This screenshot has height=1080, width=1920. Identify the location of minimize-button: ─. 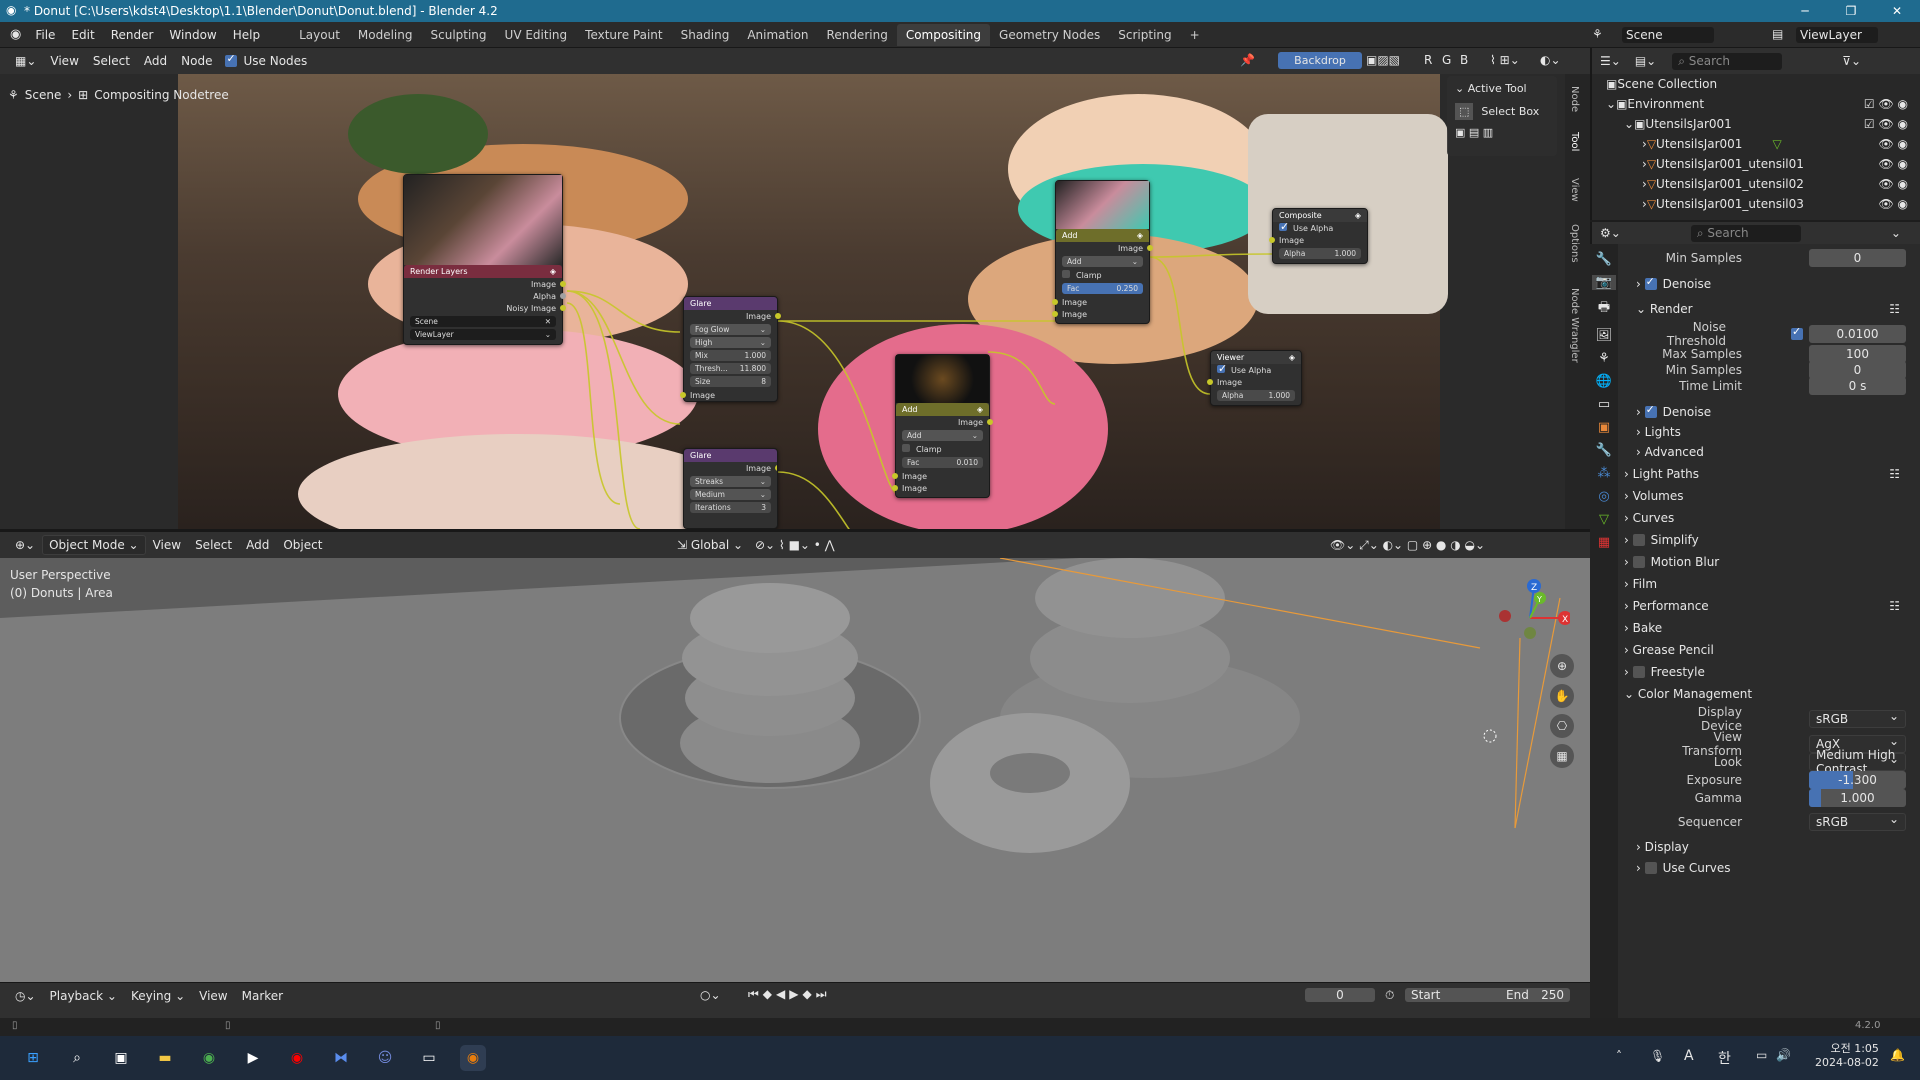
(1805, 11).